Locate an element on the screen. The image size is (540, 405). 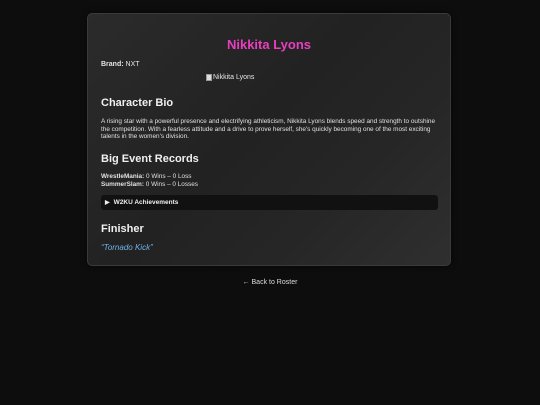
bio-heading: Character Bio is located at coordinates (137, 103).